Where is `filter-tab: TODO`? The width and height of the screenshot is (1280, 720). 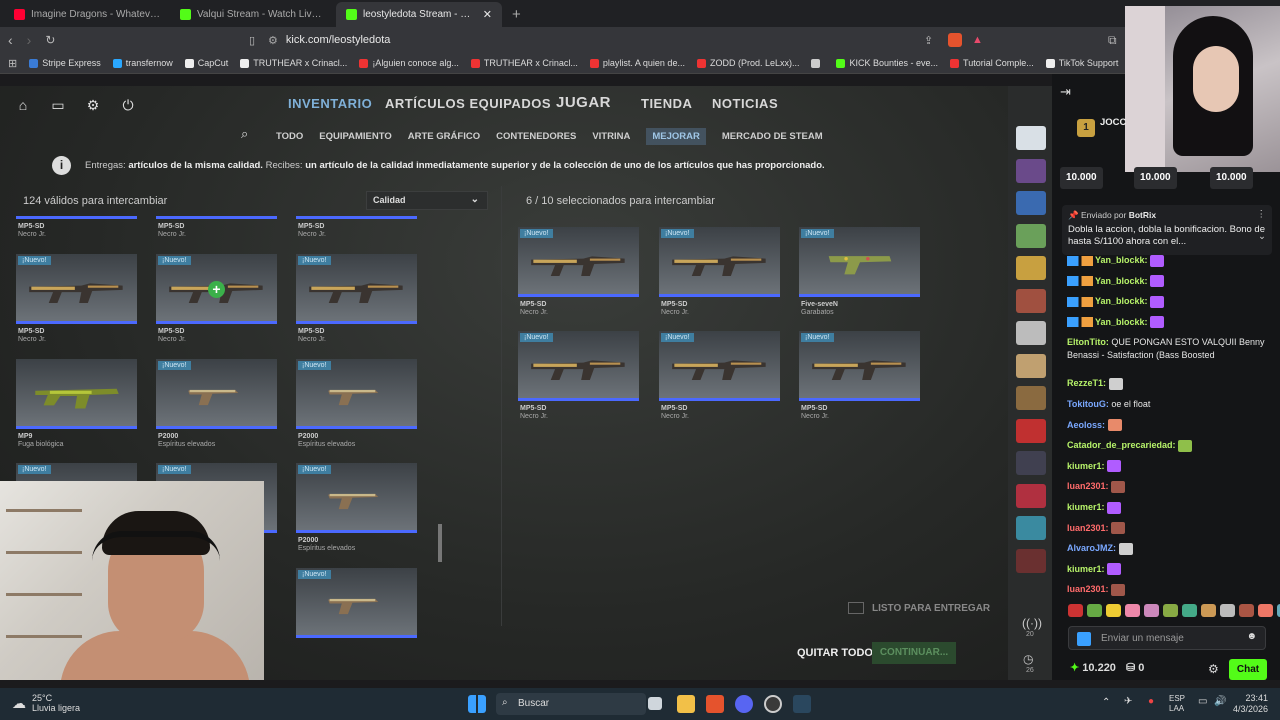
filter-tab: TODO is located at coordinates (289, 136).